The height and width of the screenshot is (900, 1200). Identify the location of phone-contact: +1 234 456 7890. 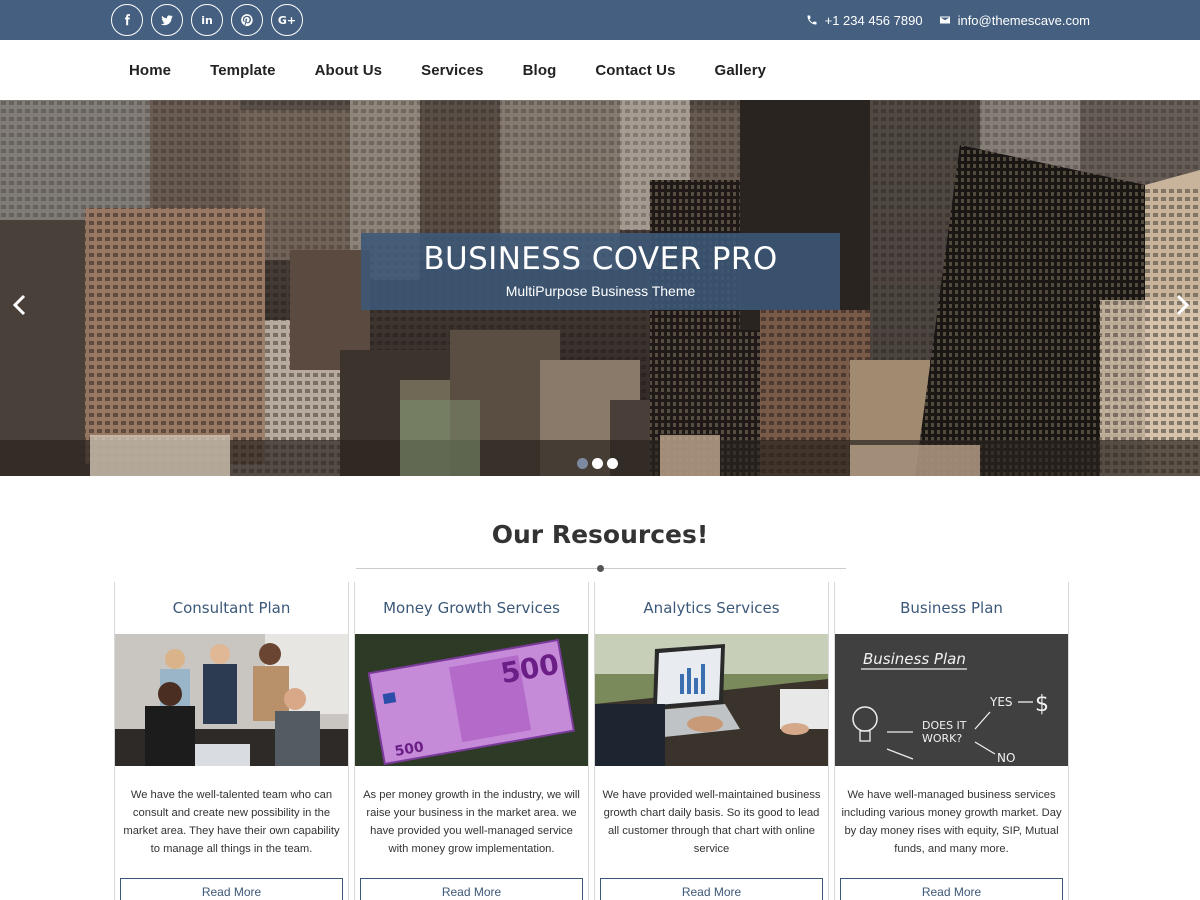
(864, 20).